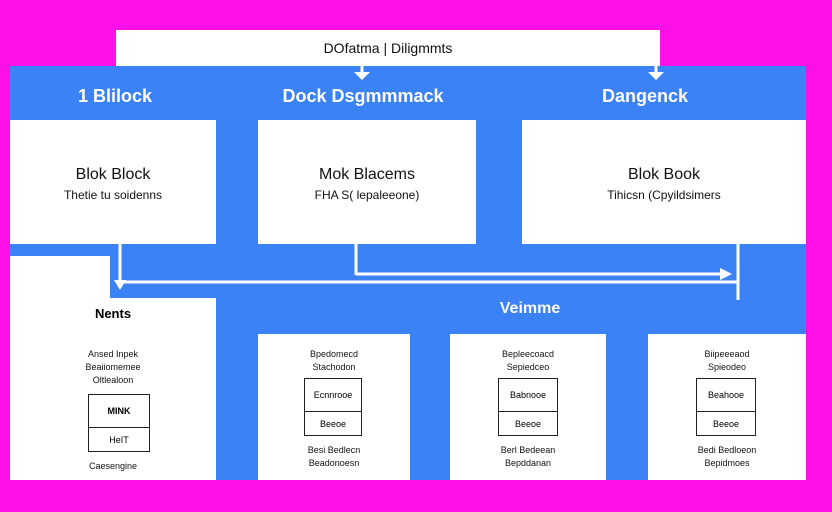  I want to click on bottom-box-2-line-2: Sepiedceo, so click(528, 367).